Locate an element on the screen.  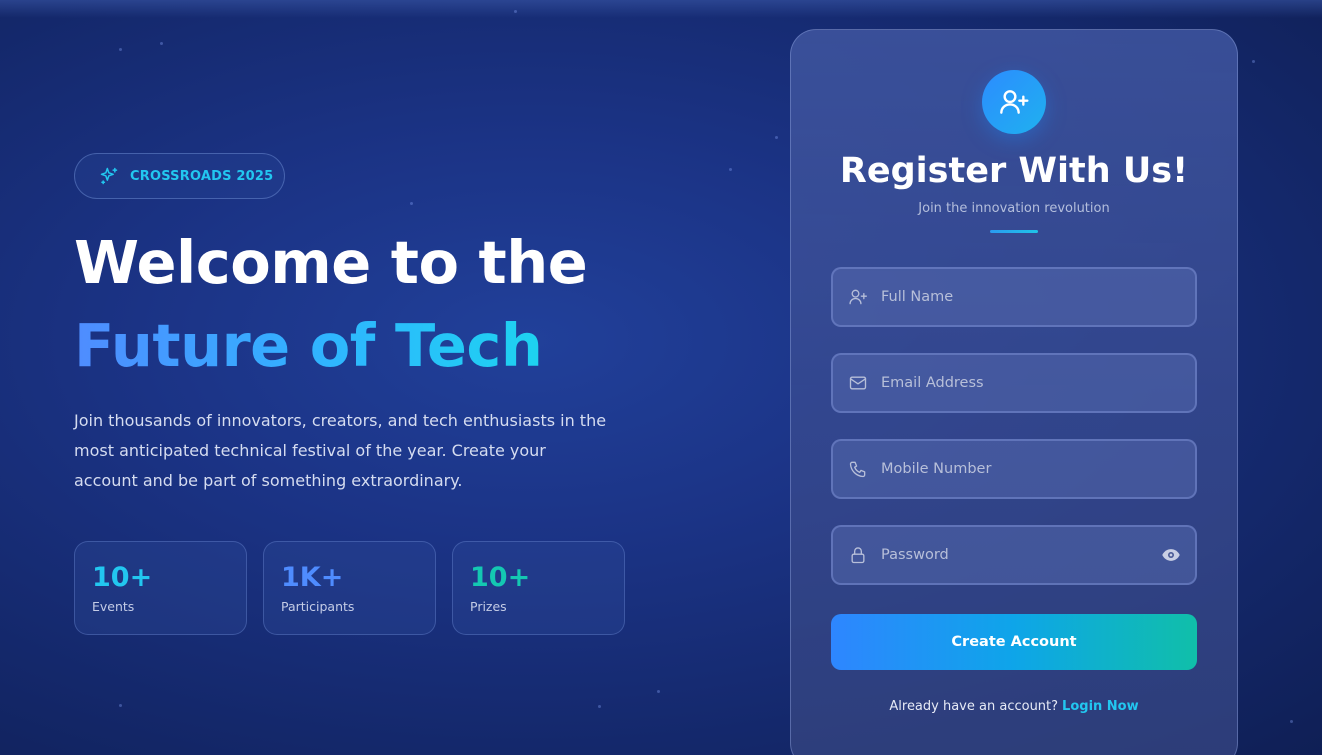
event-badge: CROSSROADS 2025 is located at coordinates (179, 176).